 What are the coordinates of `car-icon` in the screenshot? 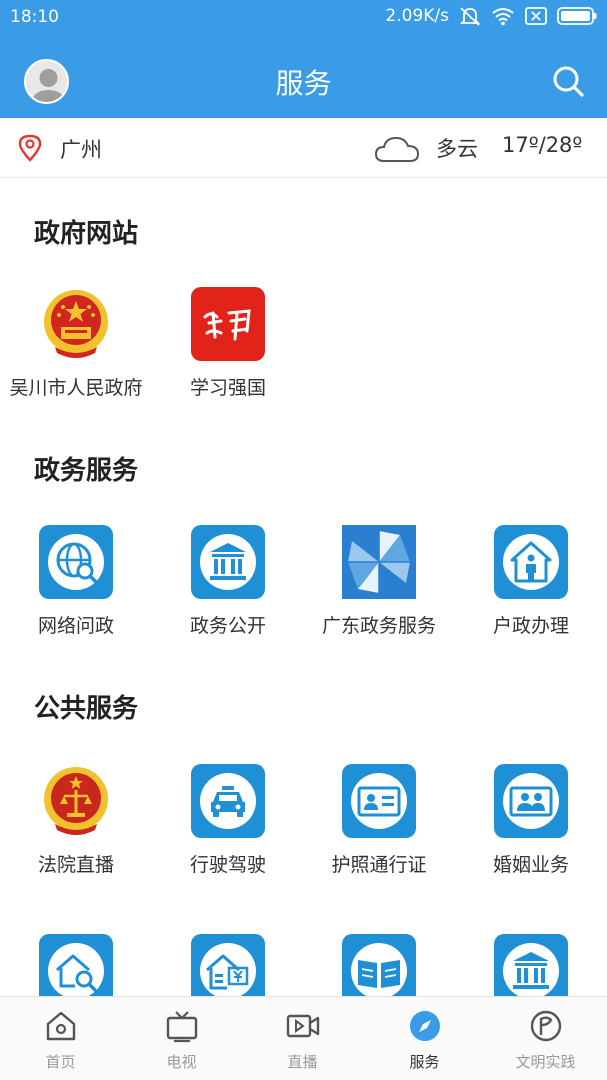 It's located at (228, 801).